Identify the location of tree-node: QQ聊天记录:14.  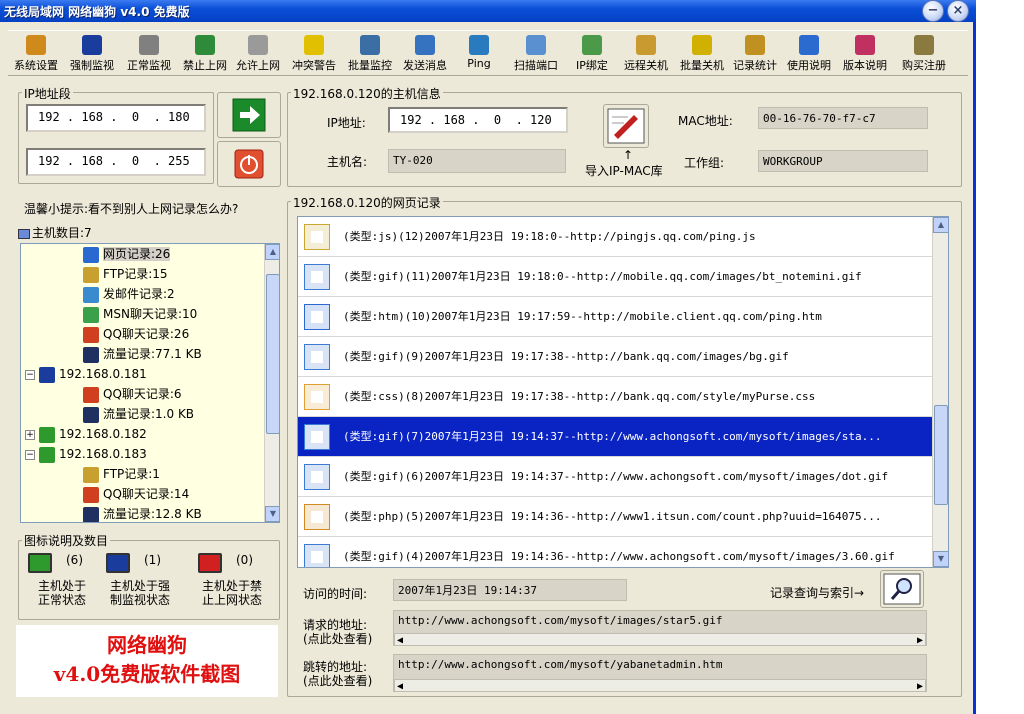
(128, 494).